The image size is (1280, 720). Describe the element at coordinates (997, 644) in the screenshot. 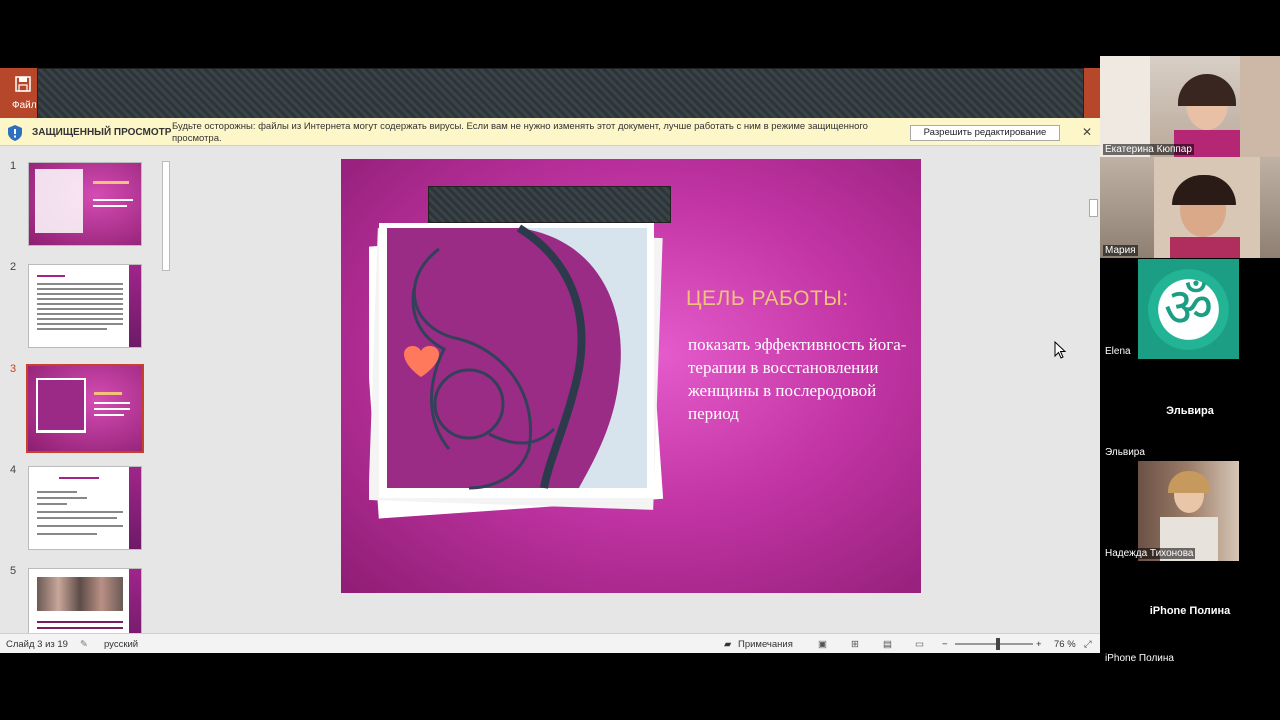

I see `zoom-slider-thumb` at that location.